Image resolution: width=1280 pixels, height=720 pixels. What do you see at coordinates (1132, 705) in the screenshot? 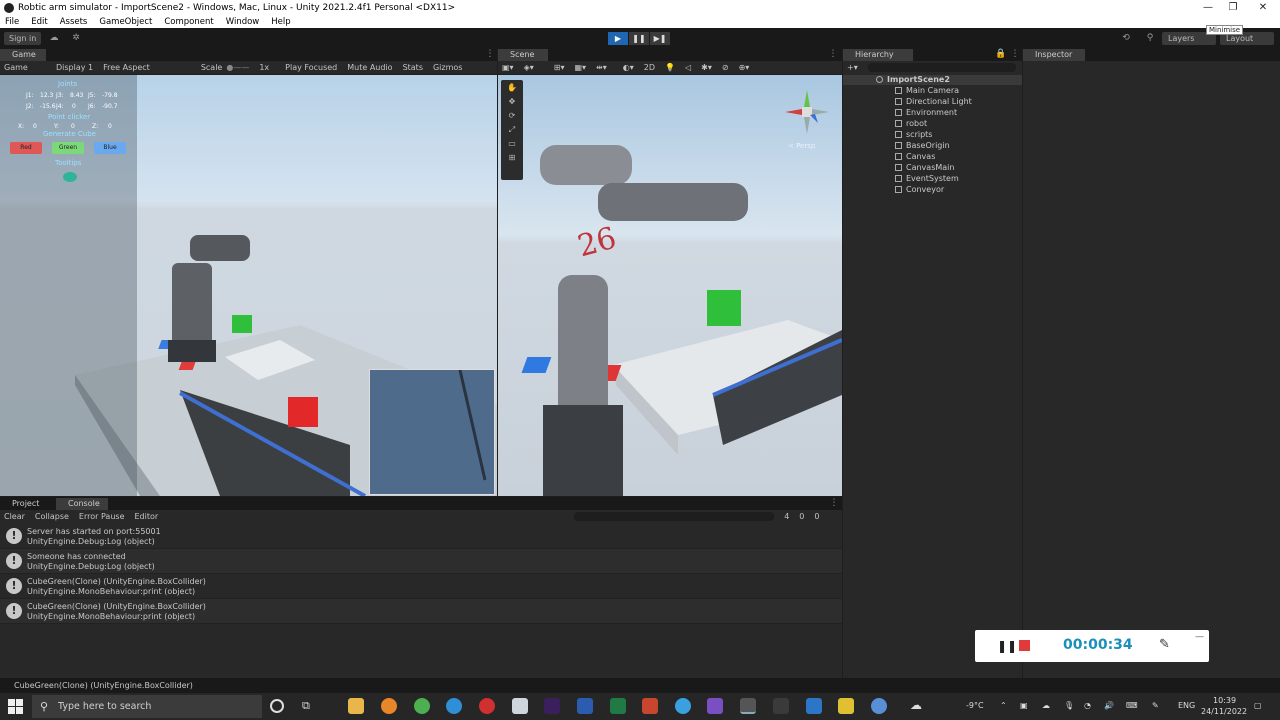
I see `keyboard-icon: ⌨` at bounding box center [1132, 705].